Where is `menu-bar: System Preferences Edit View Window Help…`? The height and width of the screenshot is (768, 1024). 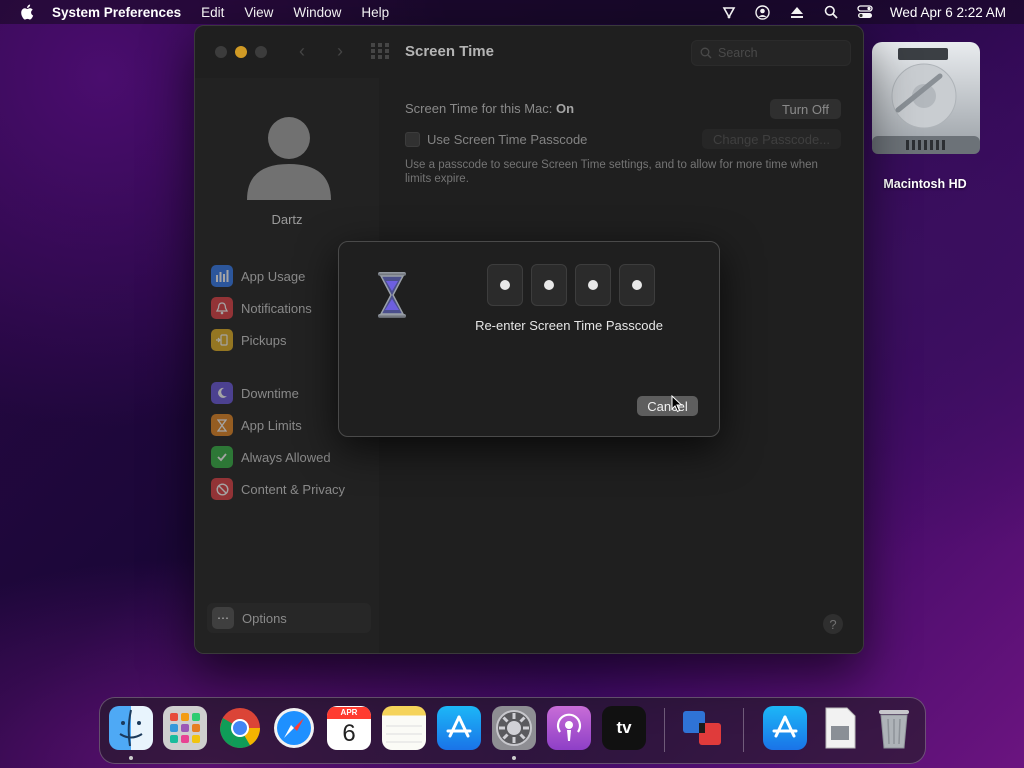
menu-bar: System Preferences Edit View Window Help… is located at coordinates (512, 12).